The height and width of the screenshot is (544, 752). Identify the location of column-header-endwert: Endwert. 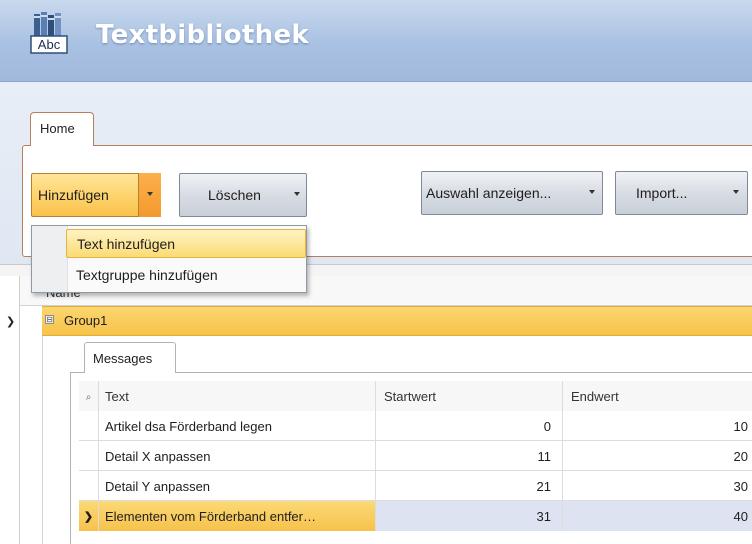
(657, 396).